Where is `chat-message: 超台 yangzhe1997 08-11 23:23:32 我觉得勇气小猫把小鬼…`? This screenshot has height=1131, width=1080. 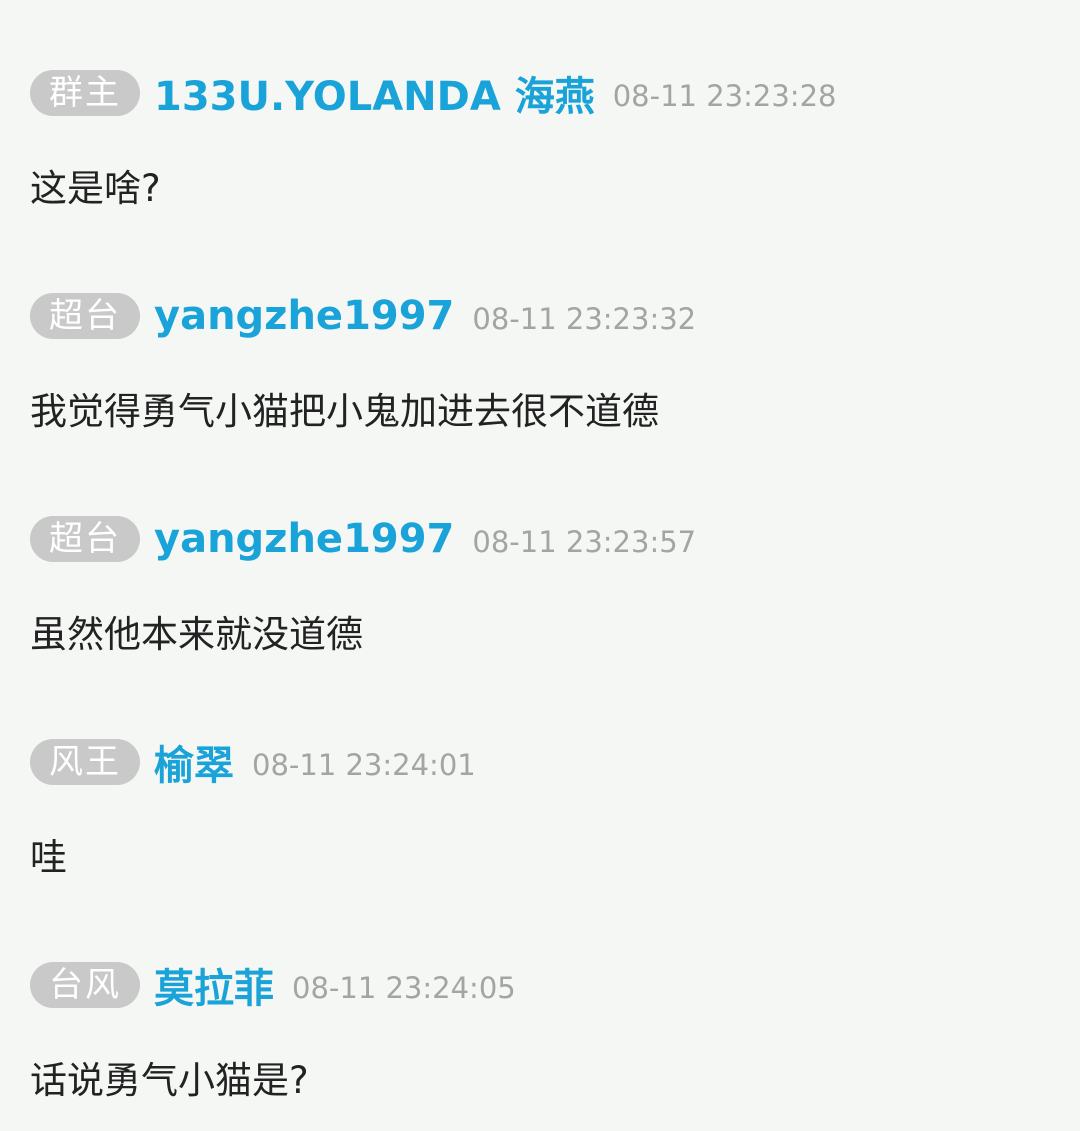
chat-message: 超台 yangzhe1997 08-11 23:23:32 我觉得勇气小猫把小鬼… is located at coordinates (540, 362).